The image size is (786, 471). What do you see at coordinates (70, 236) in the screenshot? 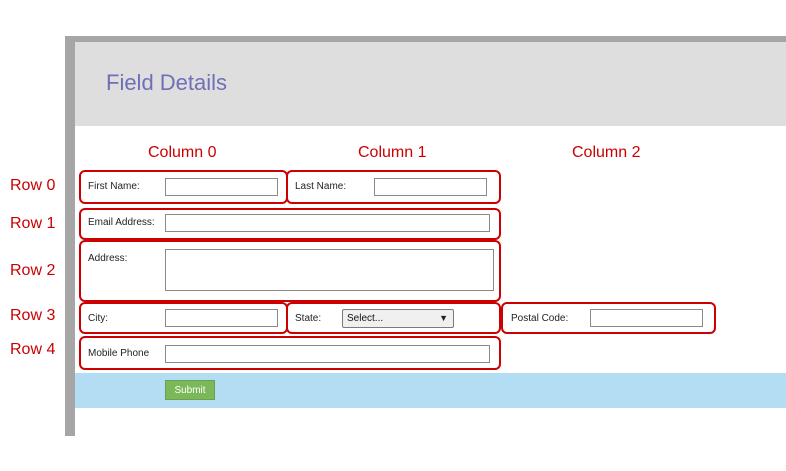
I see `frame-left-border` at bounding box center [70, 236].